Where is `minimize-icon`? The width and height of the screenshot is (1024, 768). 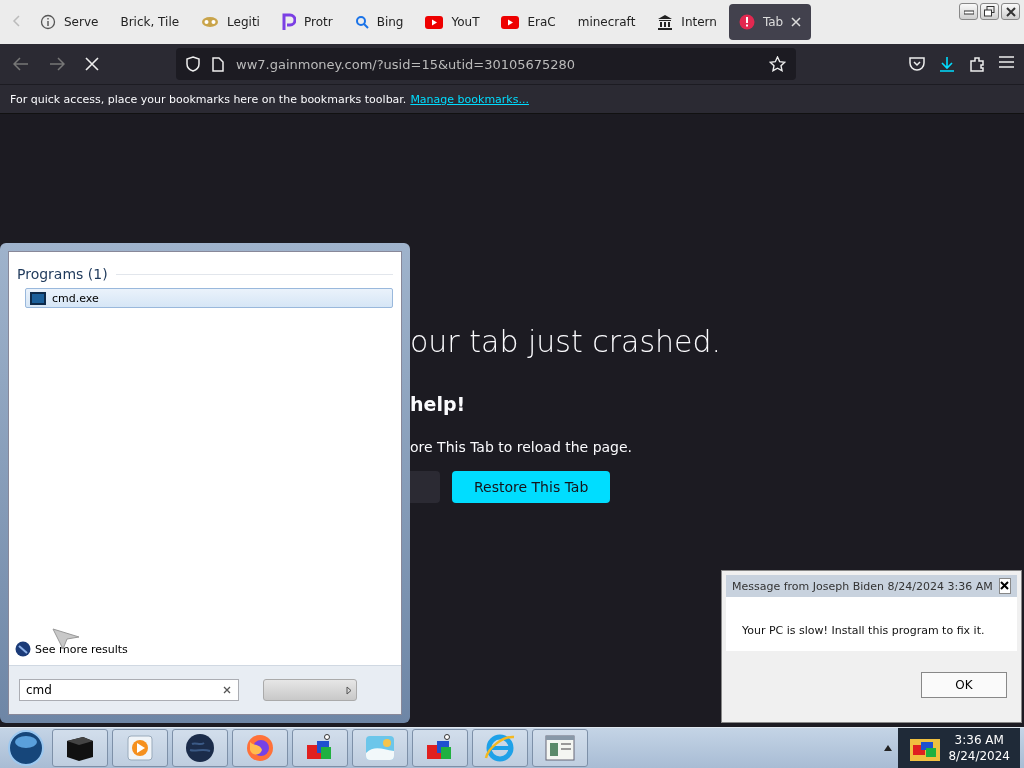
minimize-icon is located at coordinates (968, 11).